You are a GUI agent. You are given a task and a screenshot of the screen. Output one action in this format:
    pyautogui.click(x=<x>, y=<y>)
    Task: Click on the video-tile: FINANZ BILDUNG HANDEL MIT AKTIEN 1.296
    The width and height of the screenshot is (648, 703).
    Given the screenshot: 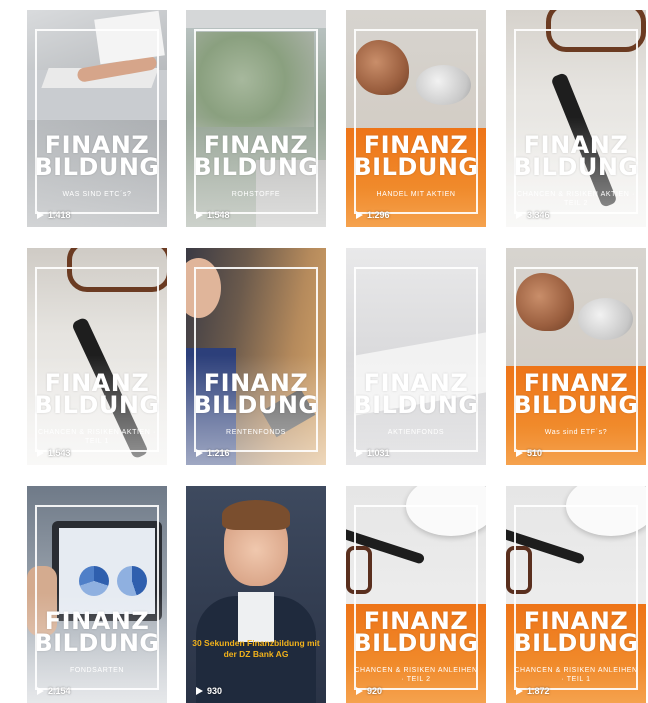 What is the action you would take?
    pyautogui.click(x=416, y=118)
    